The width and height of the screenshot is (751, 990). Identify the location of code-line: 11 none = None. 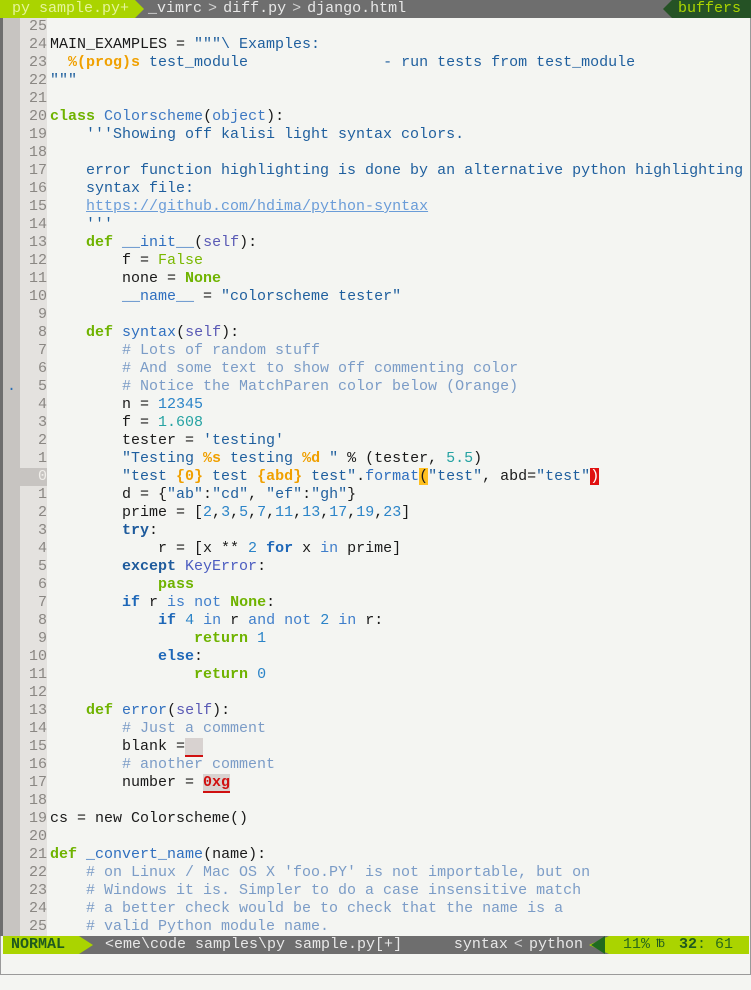
(376, 279).